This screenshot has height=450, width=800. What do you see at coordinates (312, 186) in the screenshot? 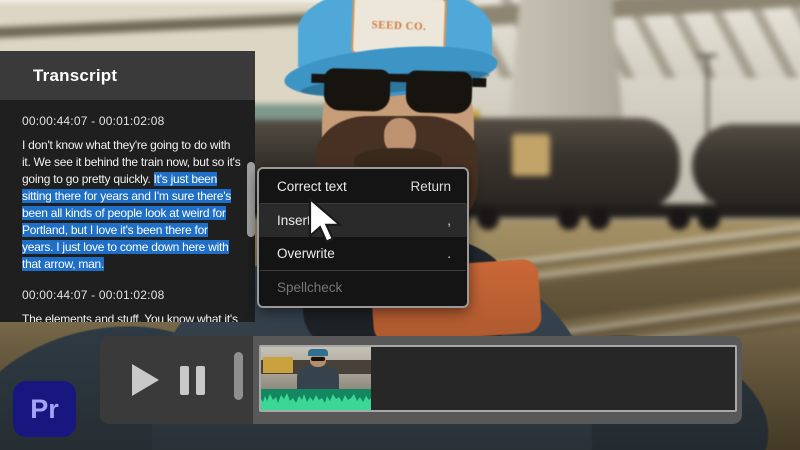
I see `menu-item-label: Correct text` at bounding box center [312, 186].